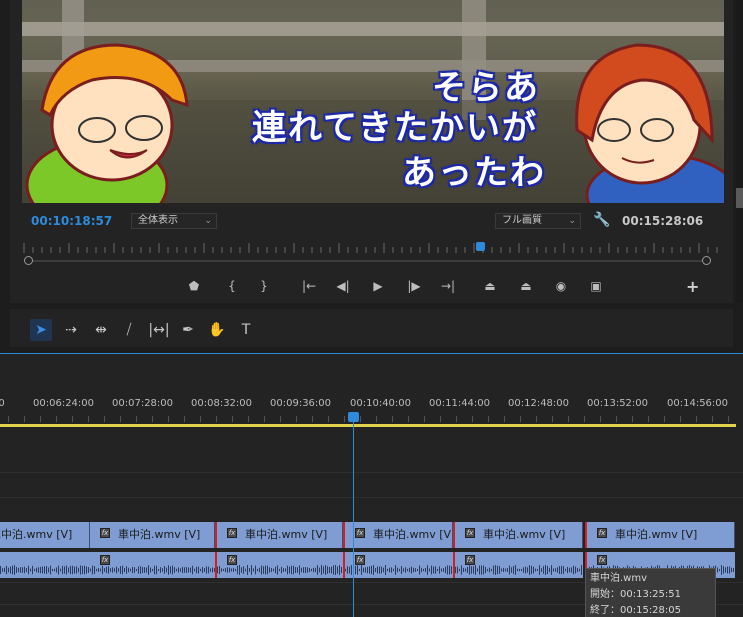  Describe the element at coordinates (460, 403) in the screenshot. I see `timeline-tick-label: 00:11:44:00` at that location.